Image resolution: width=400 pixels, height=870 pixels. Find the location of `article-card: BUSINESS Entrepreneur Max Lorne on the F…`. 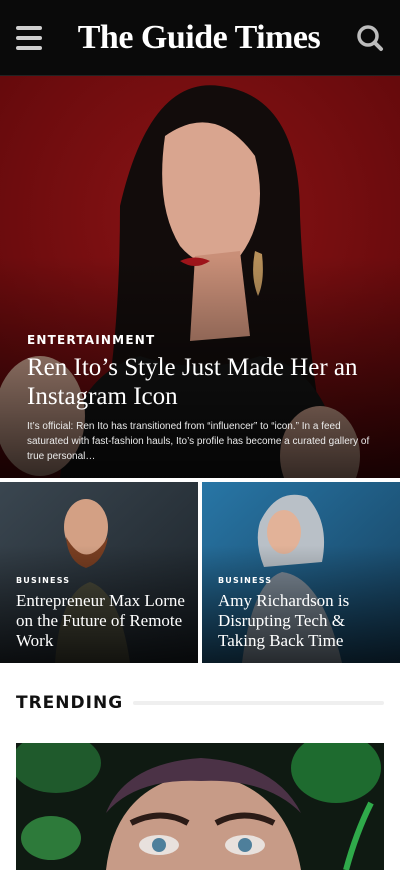

article-card: BUSINESS Entrepreneur Max Lorne on the F… is located at coordinates (99, 572).